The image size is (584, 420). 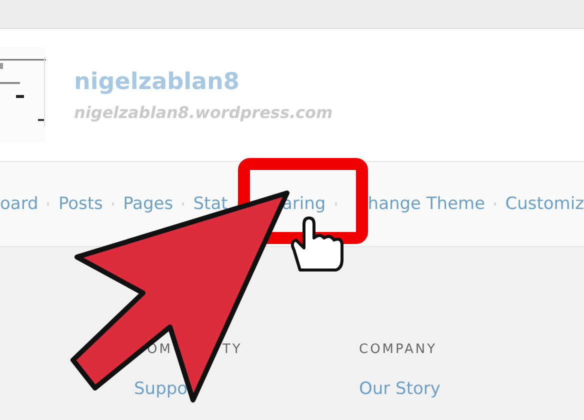 What do you see at coordinates (19, 204) in the screenshot?
I see `nav-link: oard` at bounding box center [19, 204].